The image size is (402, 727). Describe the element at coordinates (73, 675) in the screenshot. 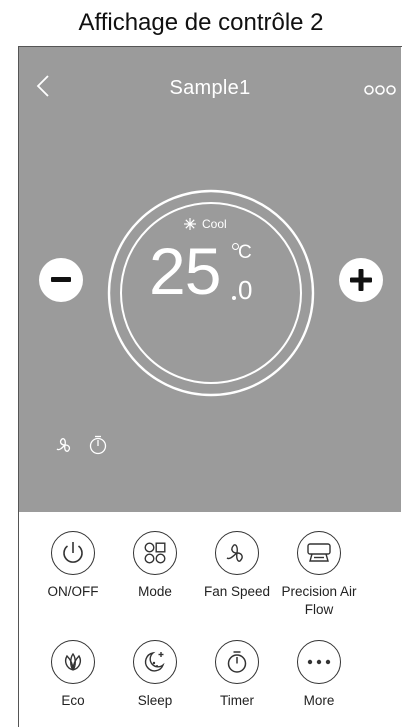

I see `eco-button: Eco` at that location.